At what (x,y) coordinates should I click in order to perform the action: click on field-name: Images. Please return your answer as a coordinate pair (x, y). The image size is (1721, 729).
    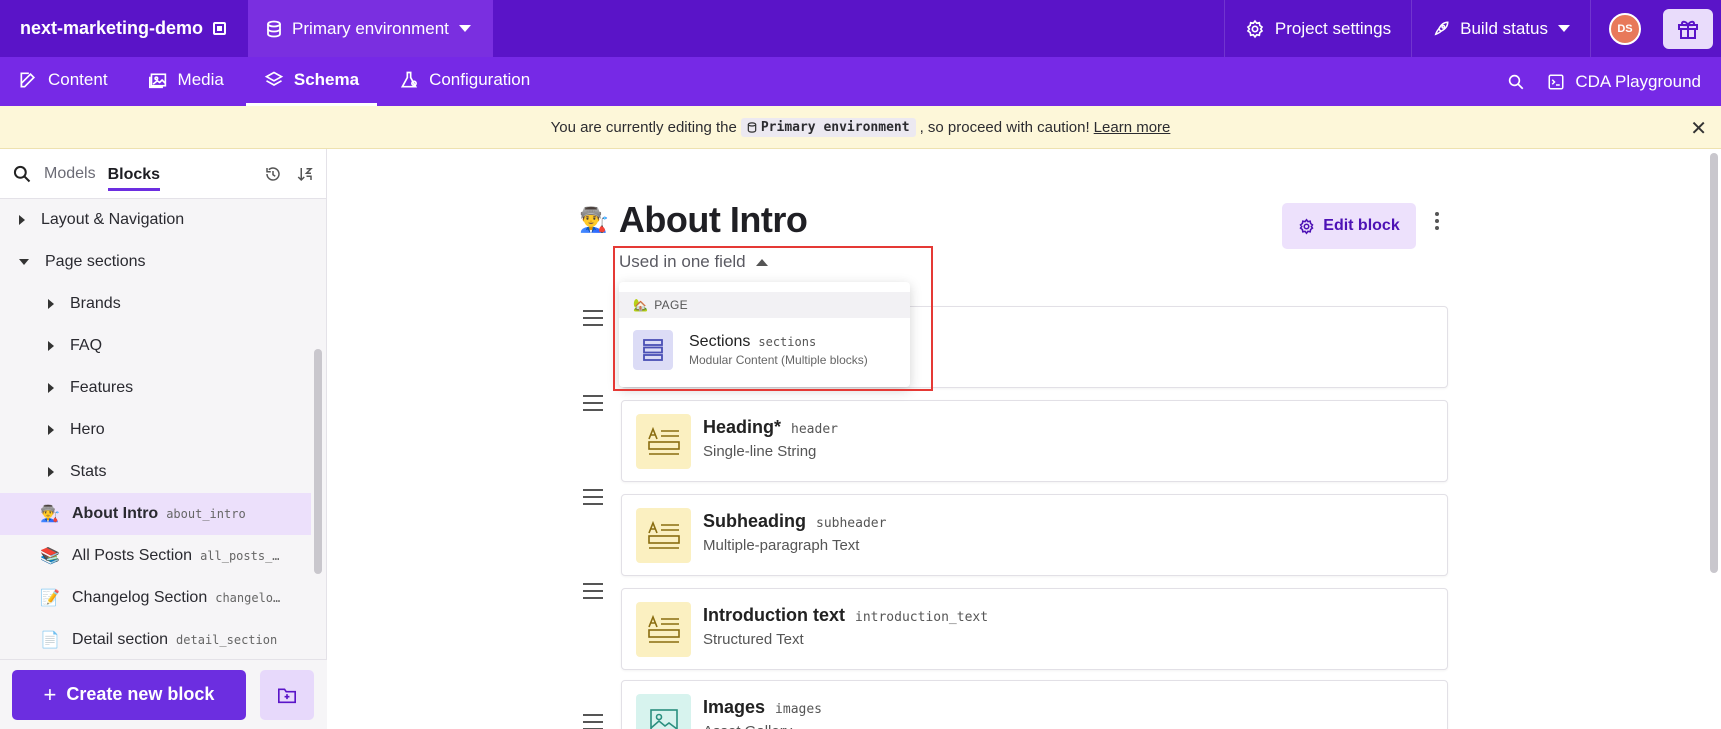
    Looking at the image, I should click on (734, 707).